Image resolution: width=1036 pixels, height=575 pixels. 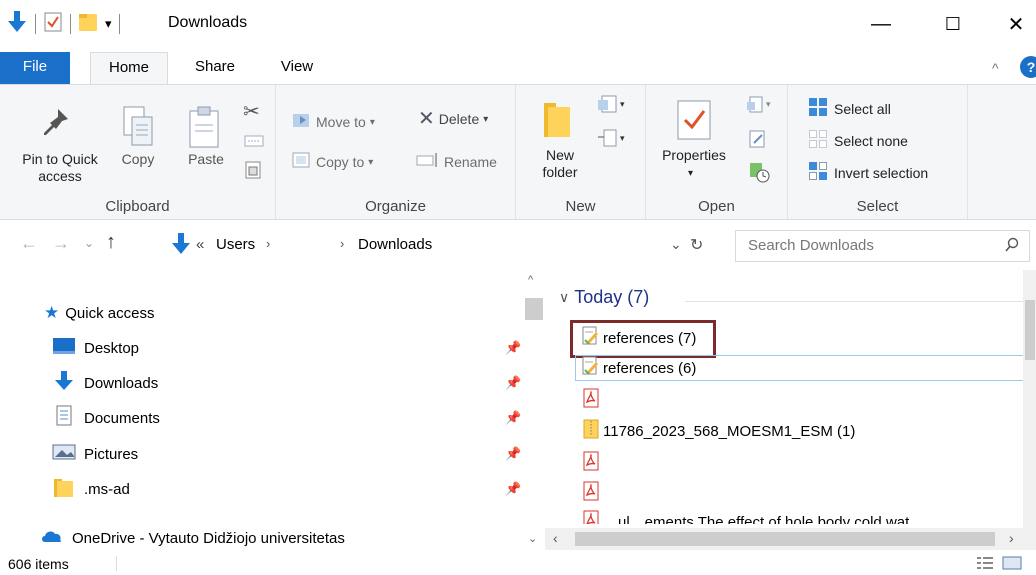 I want to click on paste-label: Paste, so click(x=206, y=159).